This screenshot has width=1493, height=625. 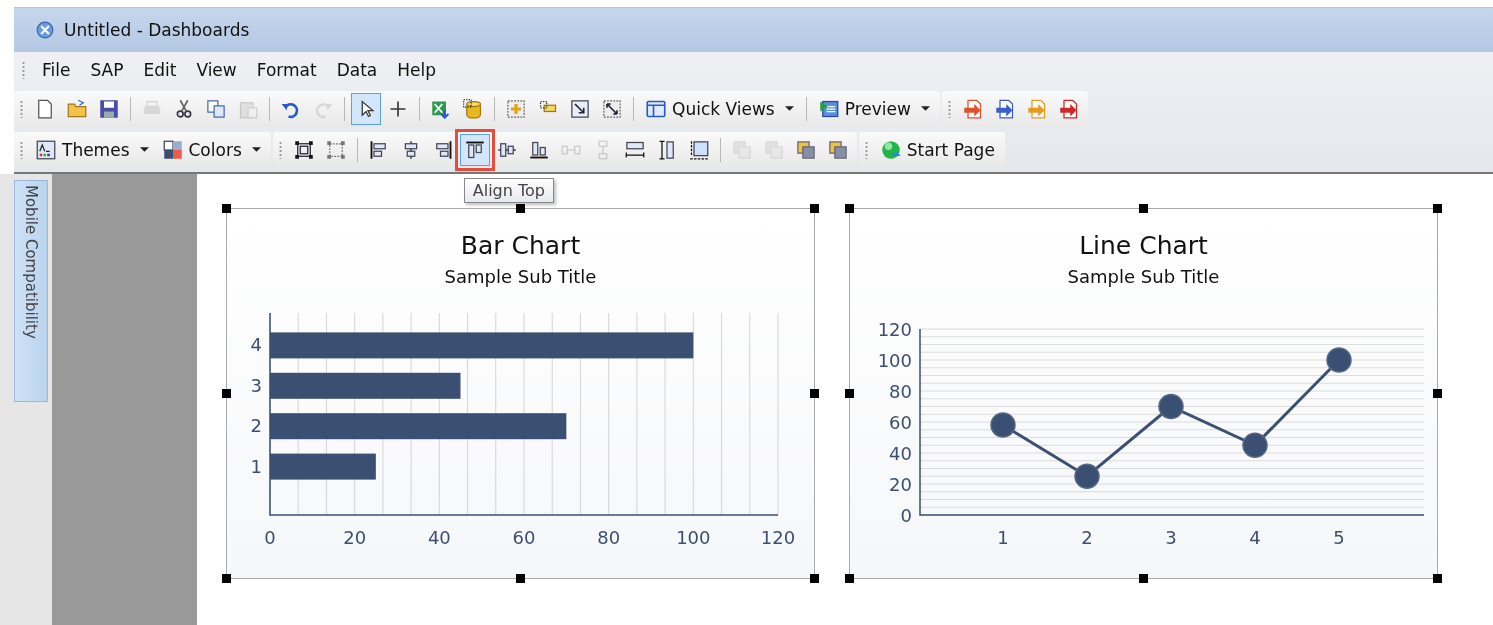 What do you see at coordinates (157, 30) in the screenshot?
I see `window-title: Untitled - Dashboards` at bounding box center [157, 30].